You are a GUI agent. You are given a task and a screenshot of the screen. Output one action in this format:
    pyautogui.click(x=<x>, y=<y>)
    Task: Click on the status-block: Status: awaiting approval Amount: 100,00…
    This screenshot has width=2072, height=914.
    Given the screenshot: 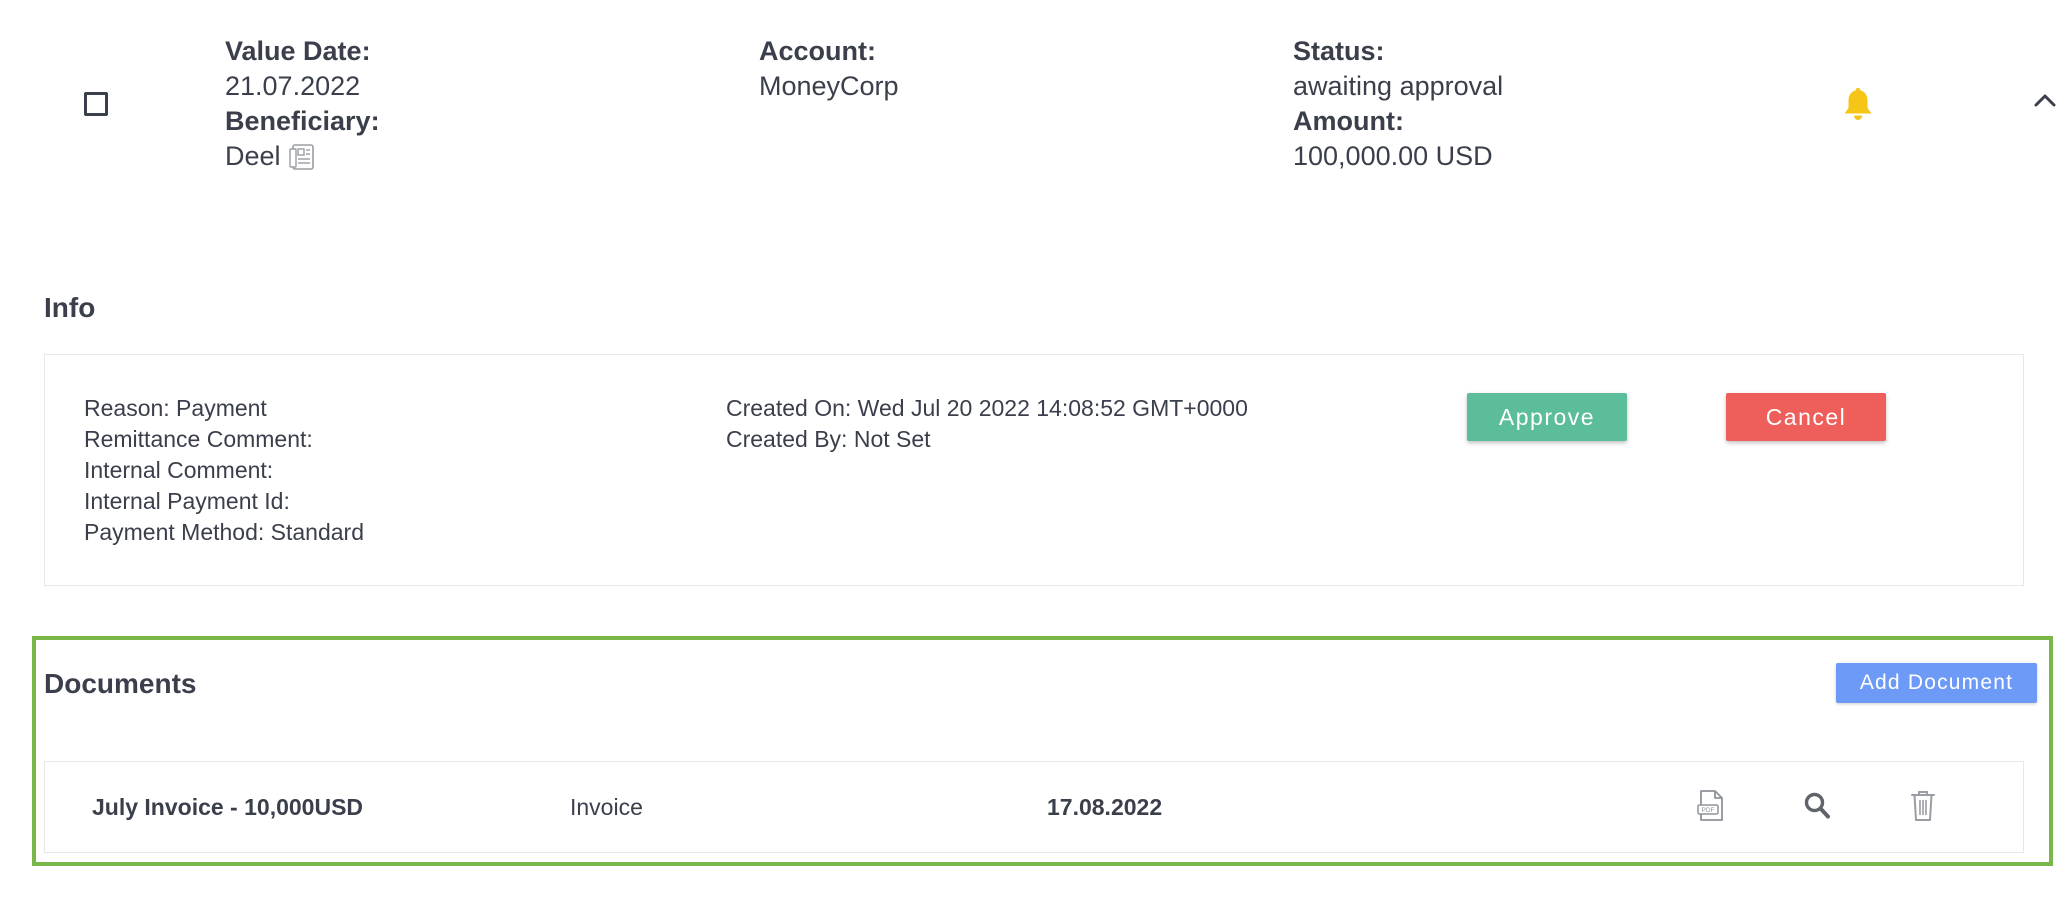 What is the action you would take?
    pyautogui.click(x=1398, y=104)
    